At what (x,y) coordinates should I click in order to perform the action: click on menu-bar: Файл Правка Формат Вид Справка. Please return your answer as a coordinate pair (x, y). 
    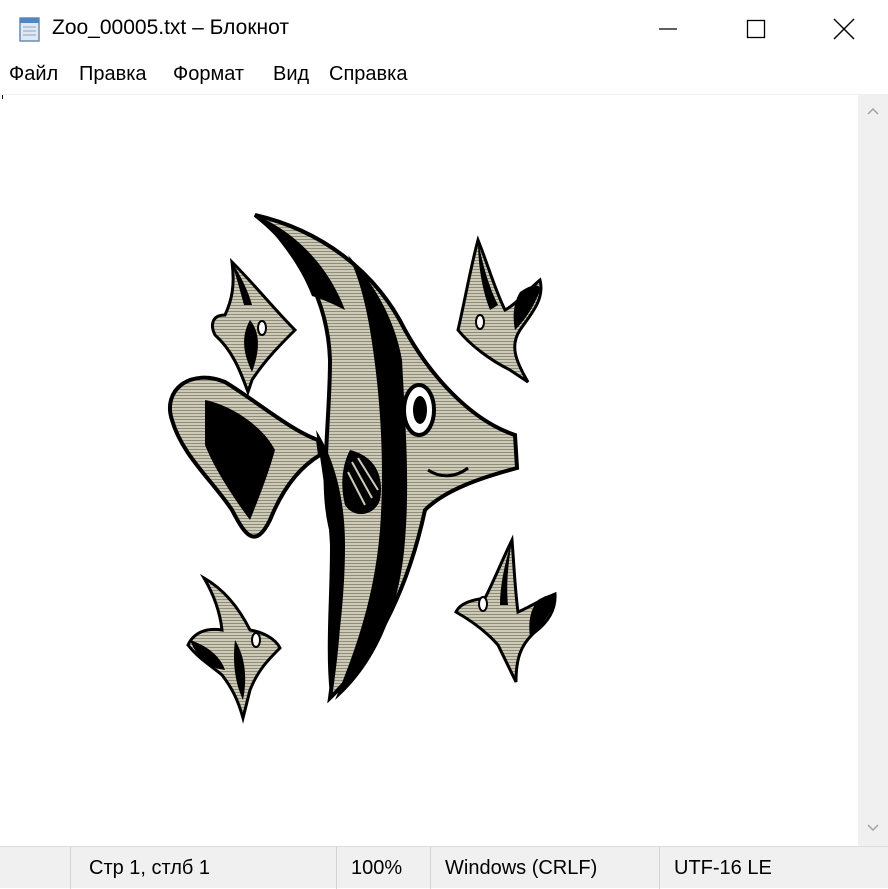
    Looking at the image, I should click on (444, 76).